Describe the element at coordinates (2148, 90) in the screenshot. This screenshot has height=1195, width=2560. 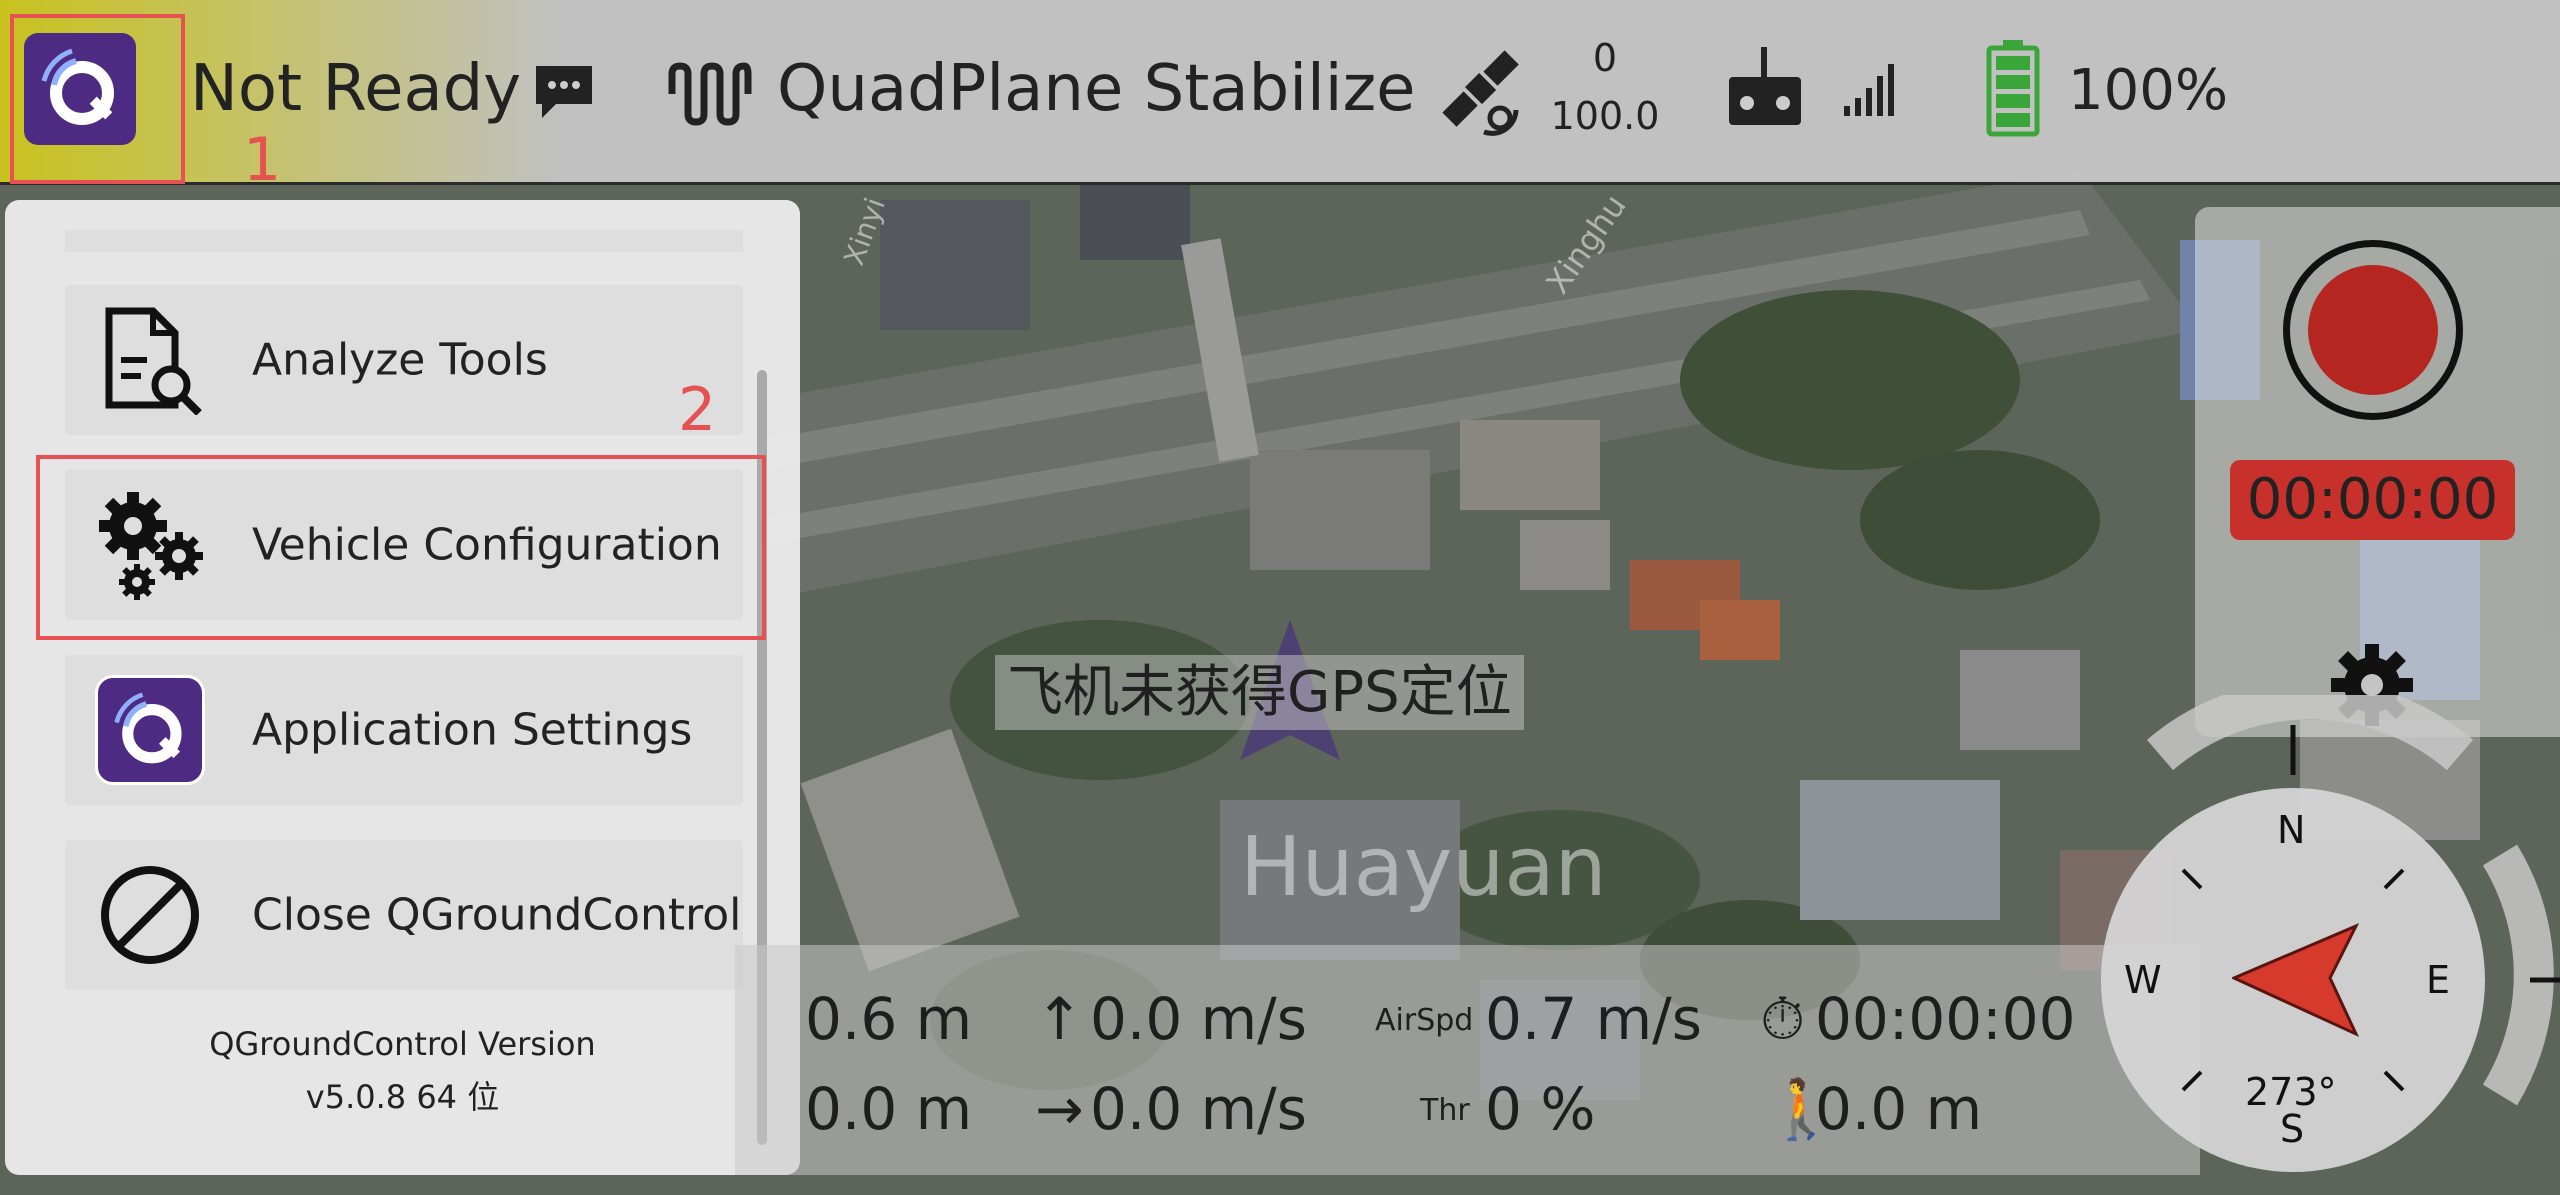
I see `battery-percent: 100%` at that location.